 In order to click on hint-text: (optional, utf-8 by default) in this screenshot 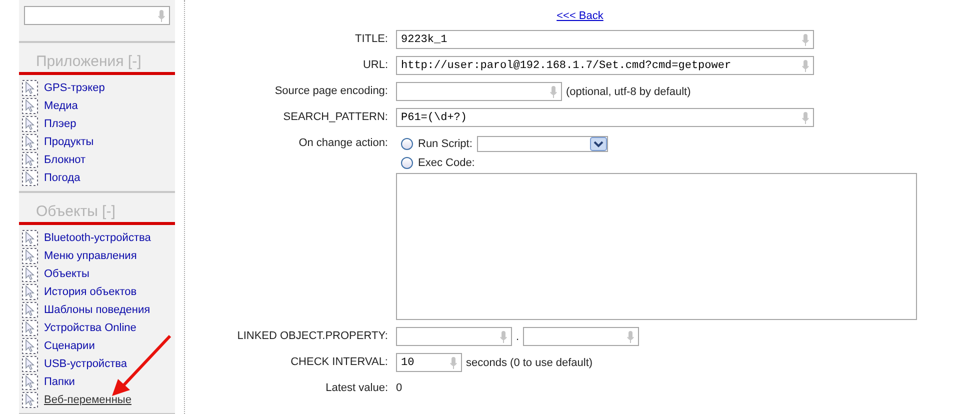, I will do `click(628, 92)`.